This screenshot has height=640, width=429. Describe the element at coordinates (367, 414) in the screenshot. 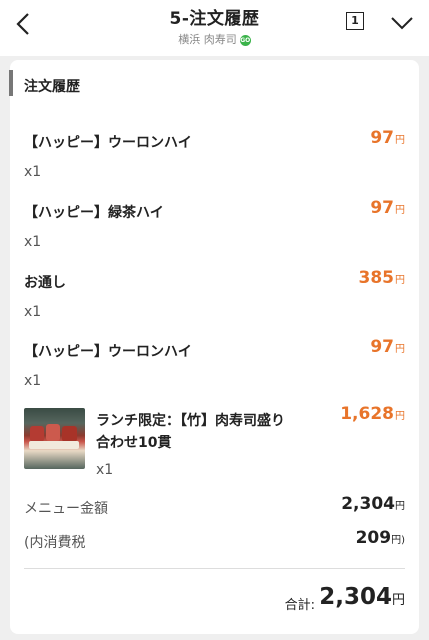

I see `price-value: 1,628` at that location.